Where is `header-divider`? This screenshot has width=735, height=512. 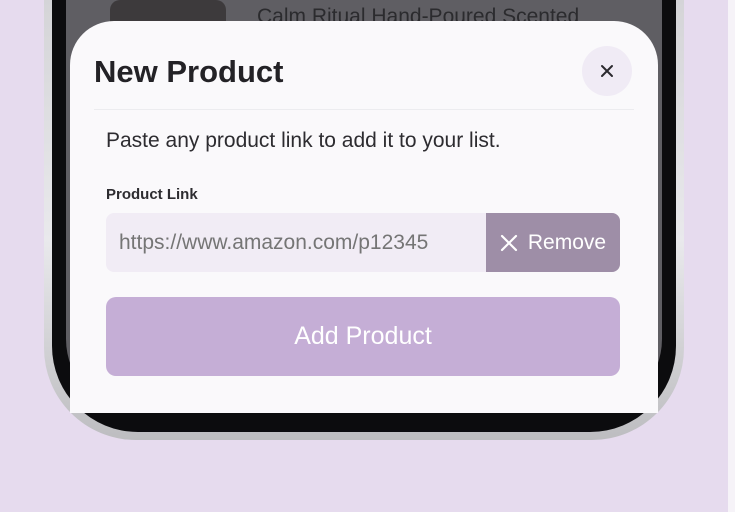 header-divider is located at coordinates (364, 109).